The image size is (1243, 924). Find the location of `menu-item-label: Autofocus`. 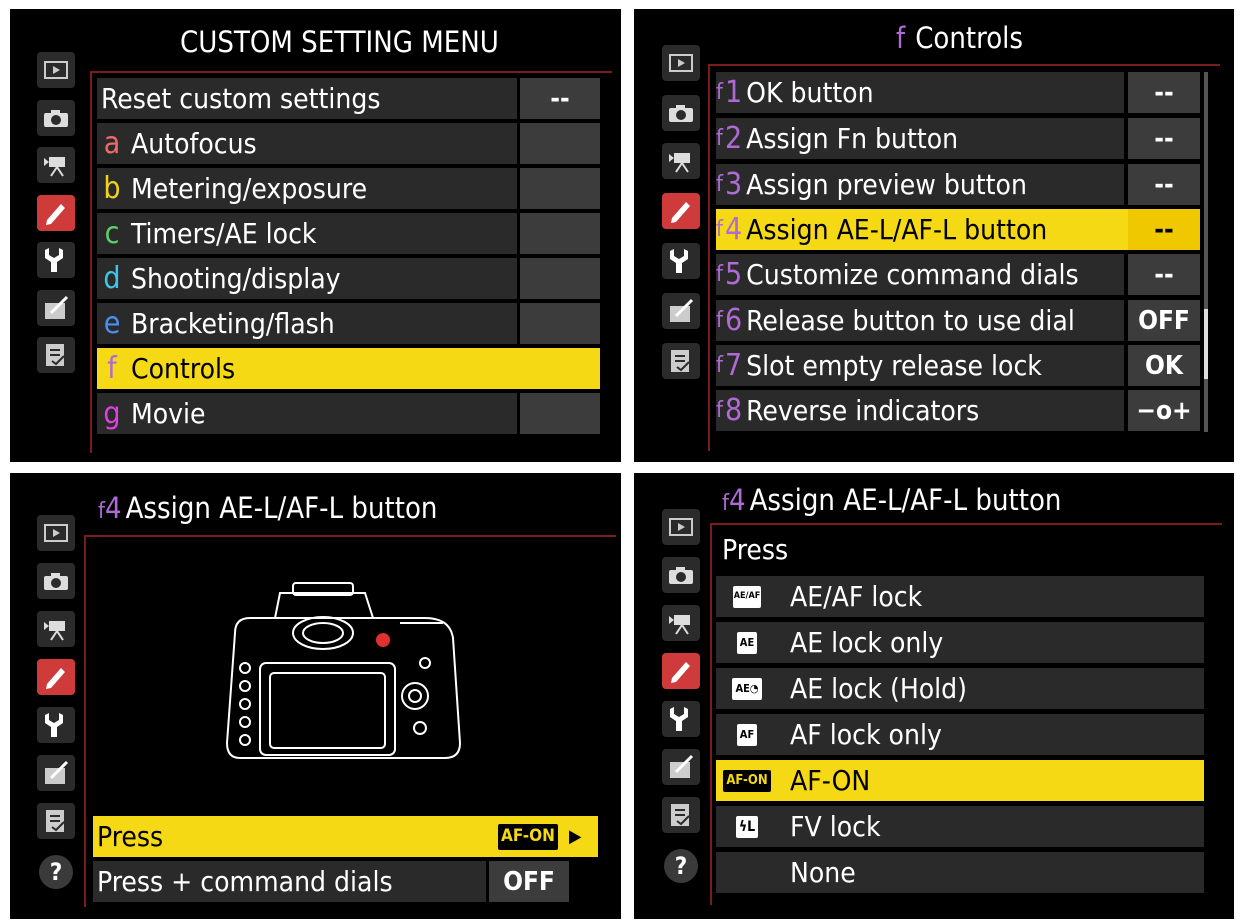

menu-item-label: Autofocus is located at coordinates (194, 143).